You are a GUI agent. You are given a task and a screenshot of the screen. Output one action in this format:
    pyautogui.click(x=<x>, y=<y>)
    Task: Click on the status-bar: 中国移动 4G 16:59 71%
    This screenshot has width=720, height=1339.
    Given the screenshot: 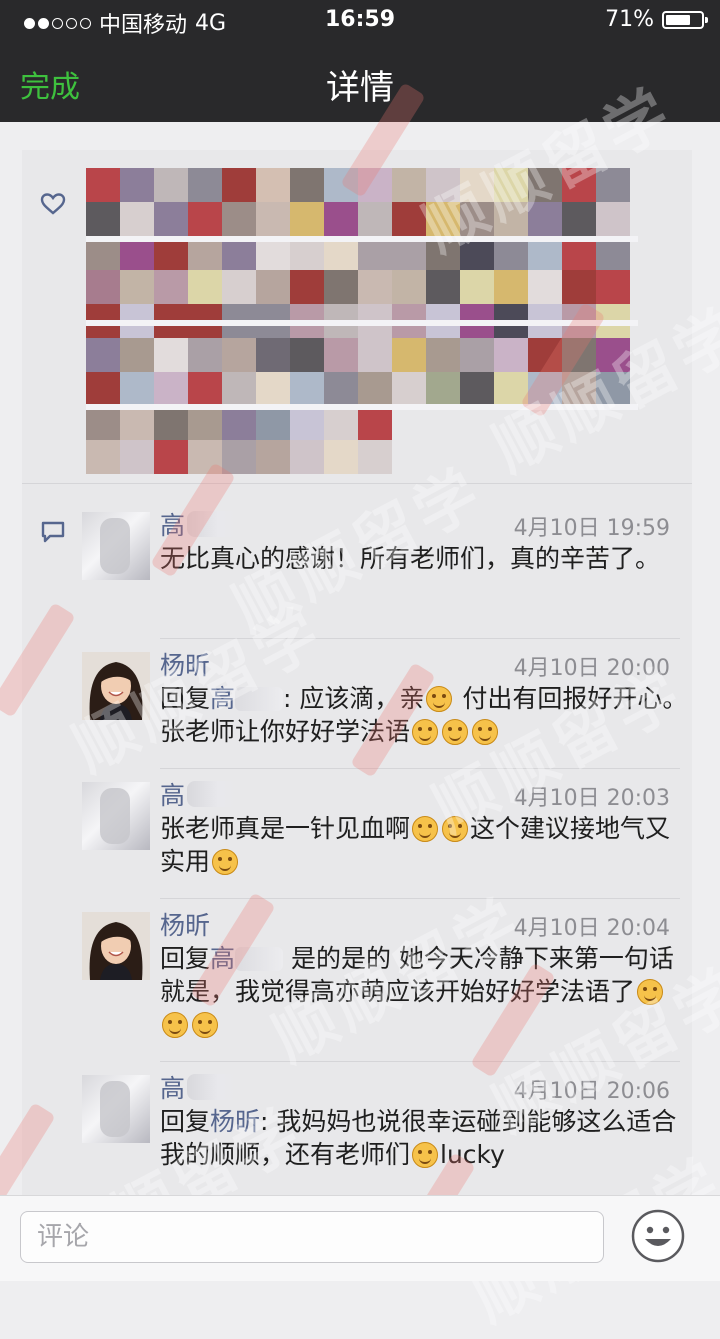 What is the action you would take?
    pyautogui.click(x=360, y=20)
    